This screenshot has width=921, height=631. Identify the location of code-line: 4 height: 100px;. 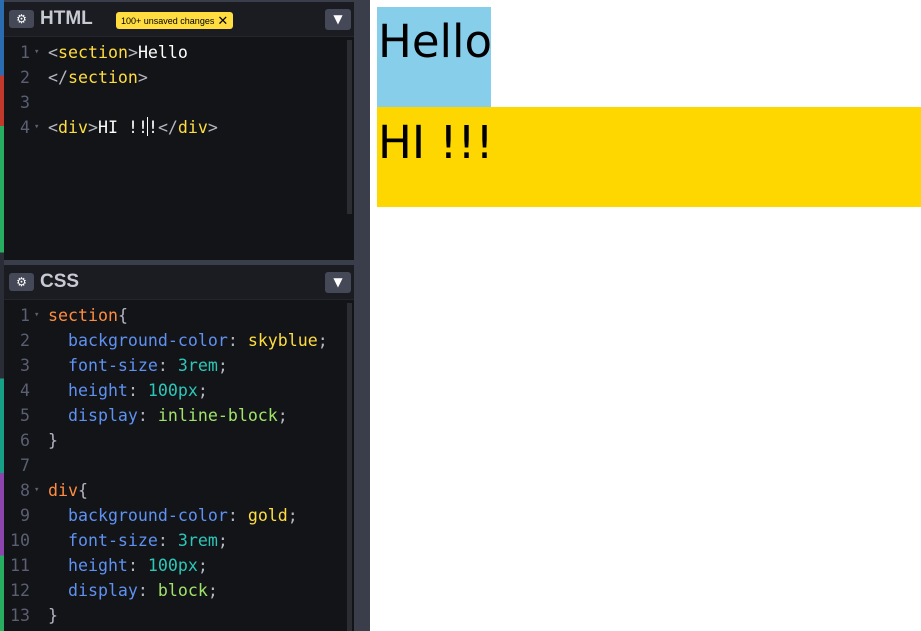
(179, 390).